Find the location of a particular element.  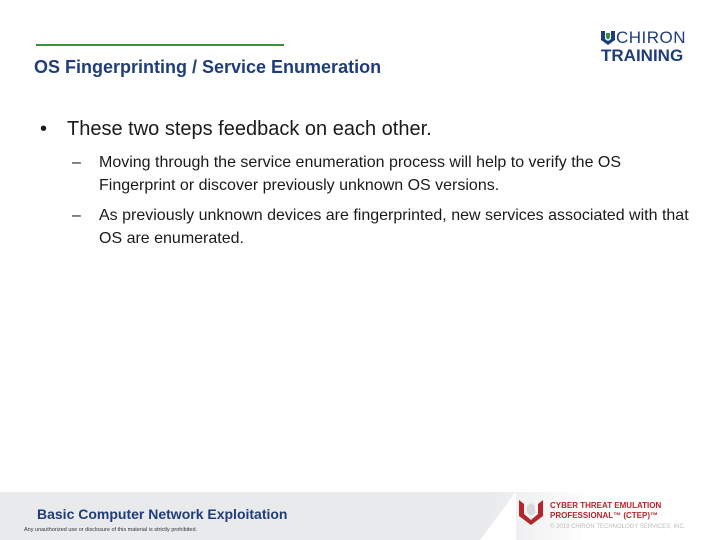

ctep-title-line2: PROFESSIONAL™ (CTEP)™ is located at coordinates (604, 515).